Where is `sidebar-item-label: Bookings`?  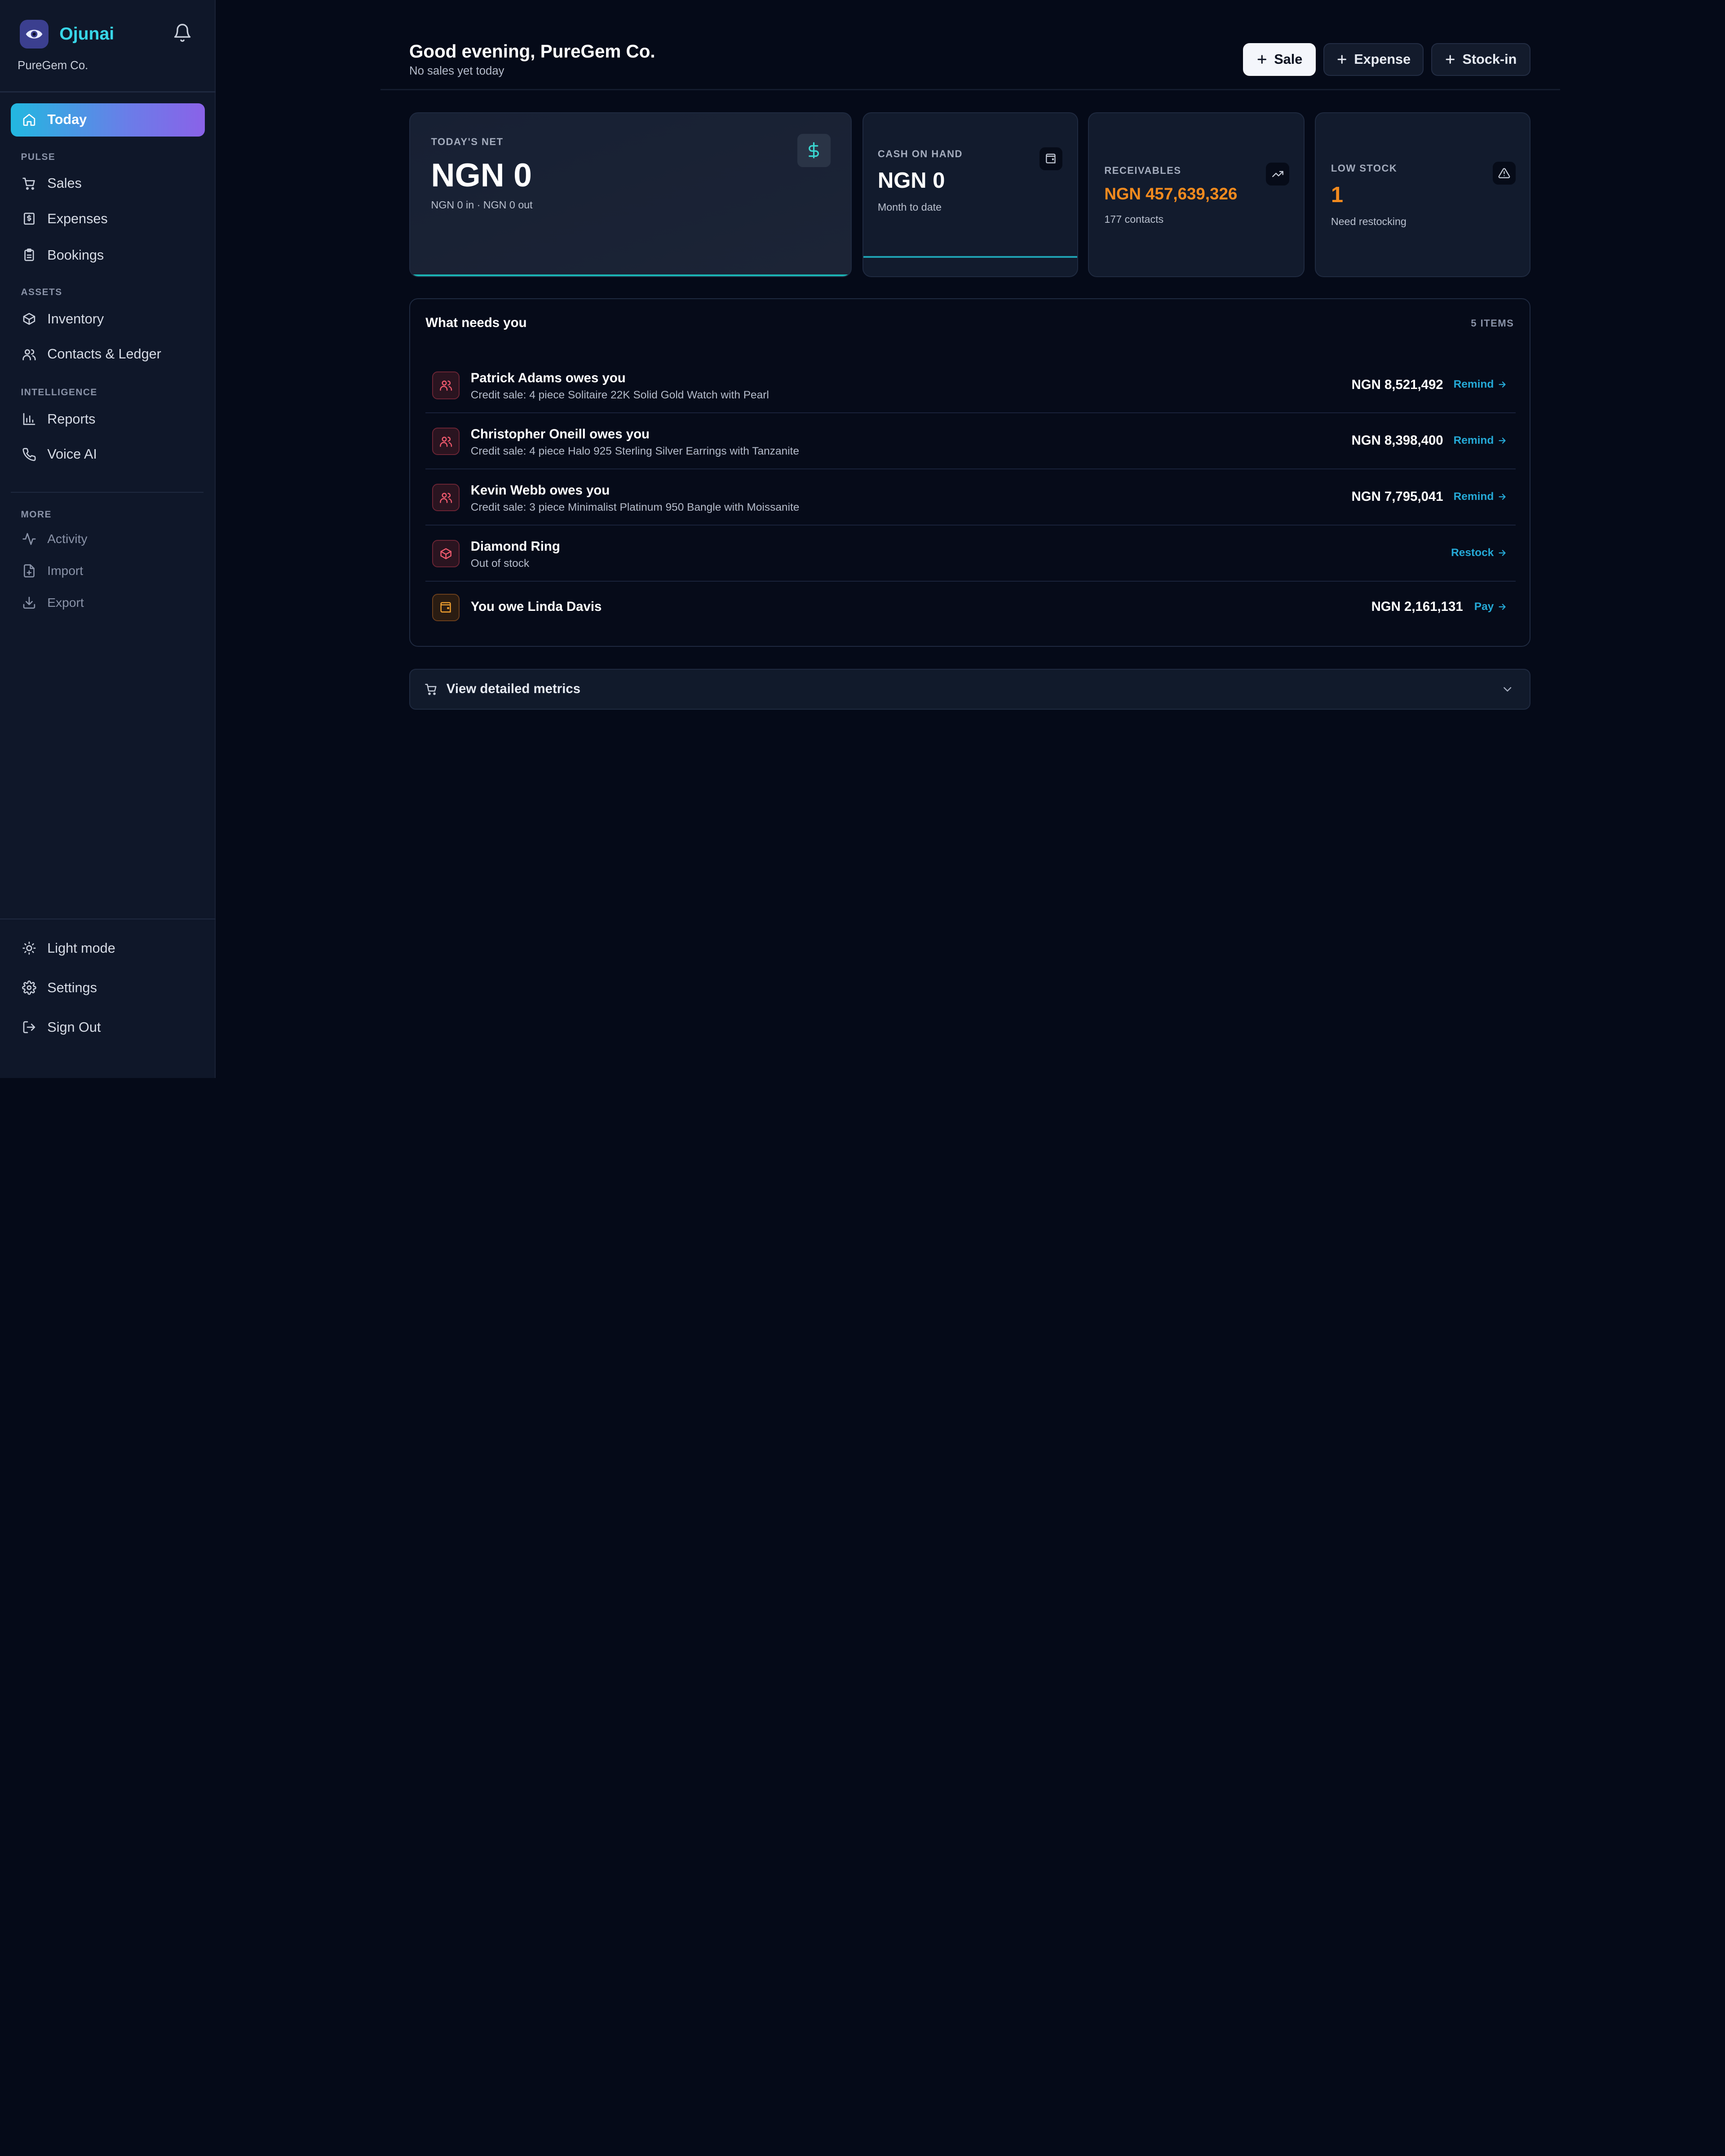
sidebar-item-label: Bookings is located at coordinates (75, 255).